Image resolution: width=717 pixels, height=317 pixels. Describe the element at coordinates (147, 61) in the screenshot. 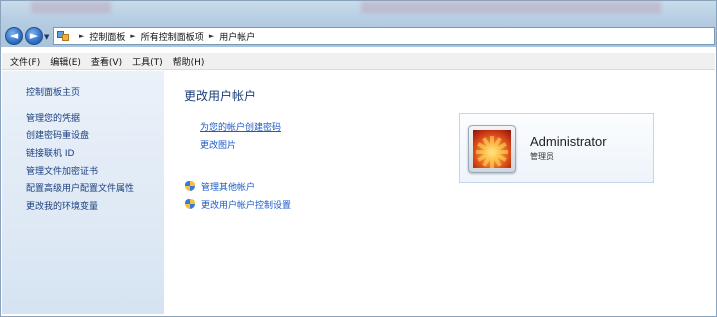

I see `menu-tools: 工具(T)` at that location.